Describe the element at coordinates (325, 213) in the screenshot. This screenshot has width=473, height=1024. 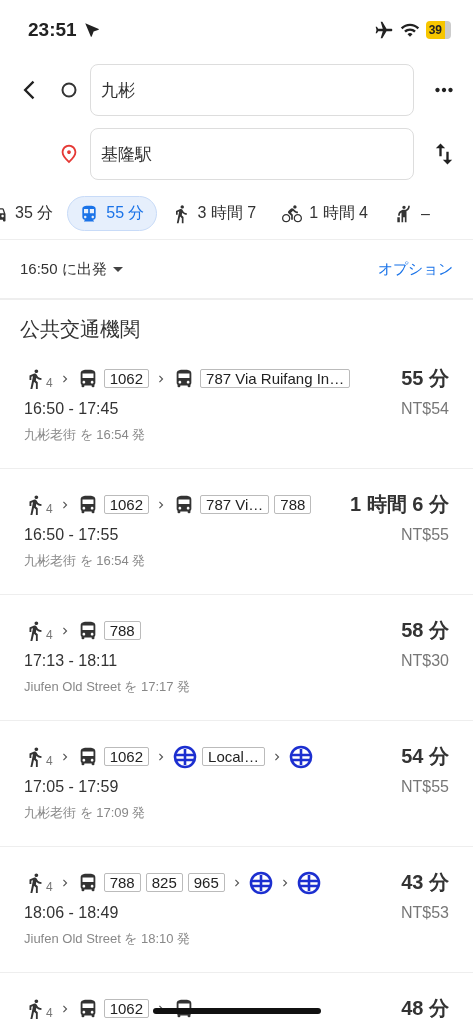
I see `travel-mode-tab: 1 時間 4` at that location.